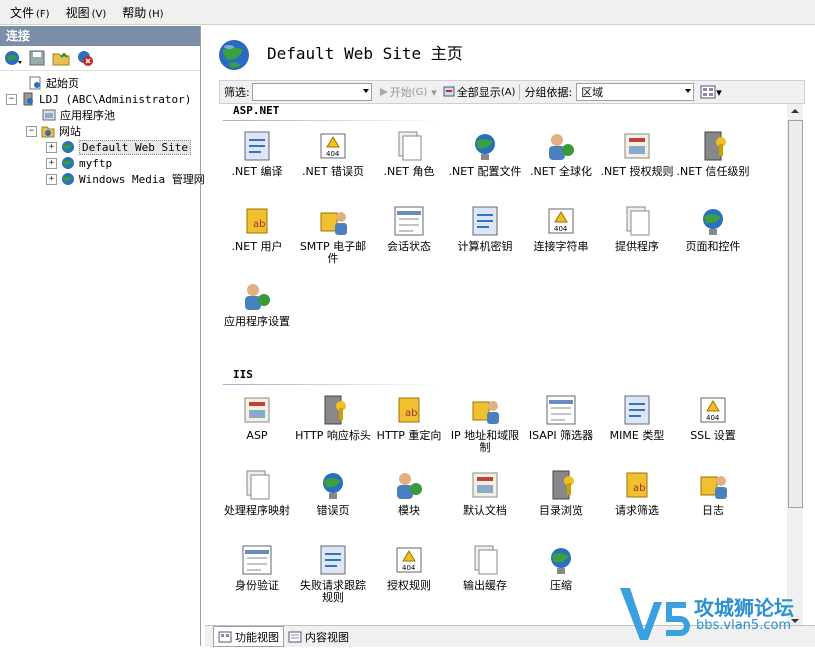 The image size is (815, 649). I want to click on watermark-name: 攻城狮论坛, so click(744, 608).